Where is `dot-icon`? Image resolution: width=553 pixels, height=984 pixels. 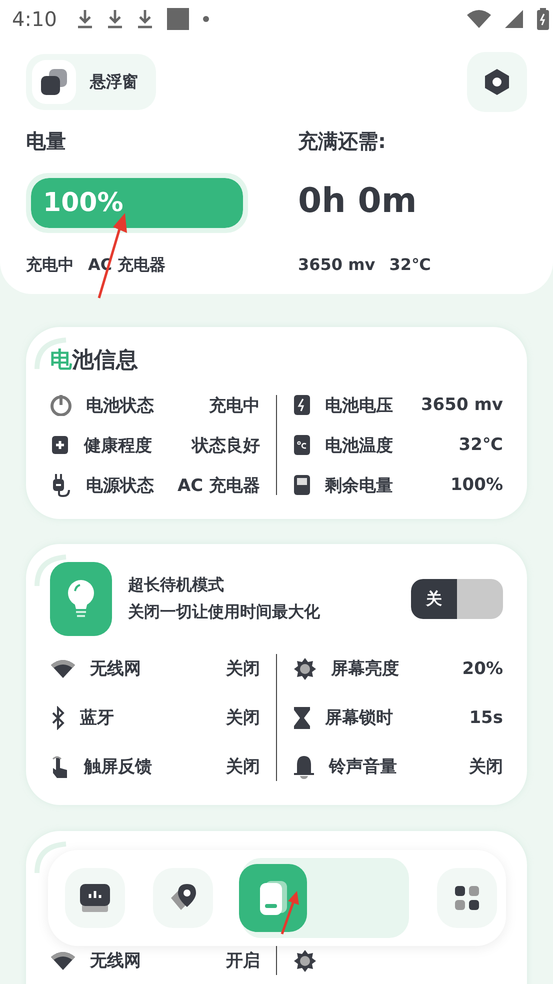
dot-icon is located at coordinates (205, 19).